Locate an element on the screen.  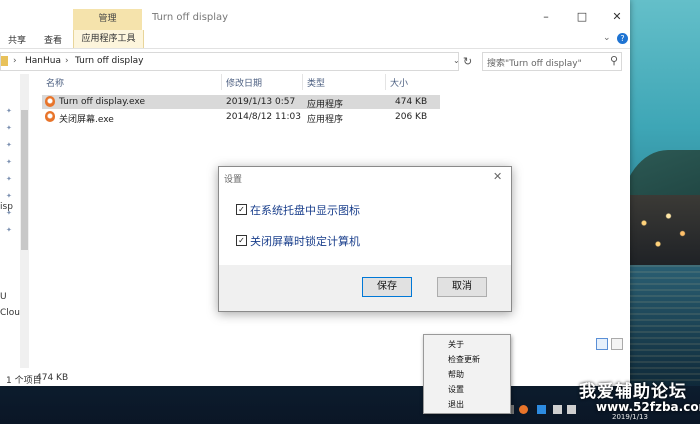
bluetooth-icon is located at coordinates (541, 409).